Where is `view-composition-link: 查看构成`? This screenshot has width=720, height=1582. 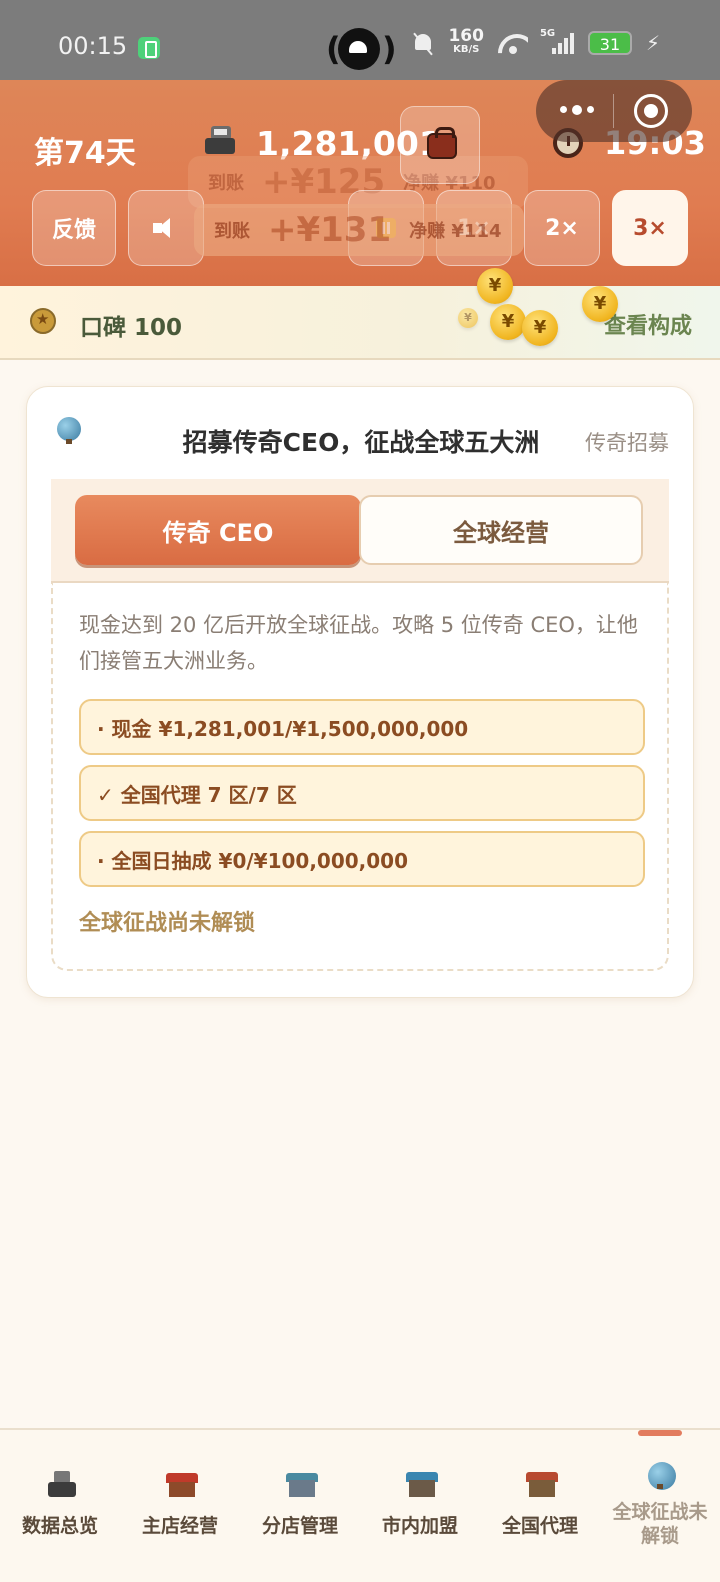
view-composition-link: 查看构成 is located at coordinates (648, 324).